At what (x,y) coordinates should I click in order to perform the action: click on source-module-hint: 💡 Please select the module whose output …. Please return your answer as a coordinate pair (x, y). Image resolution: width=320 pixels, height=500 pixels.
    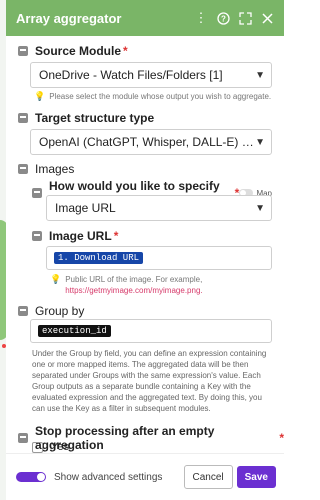
    Looking at the image, I should click on (153, 96).